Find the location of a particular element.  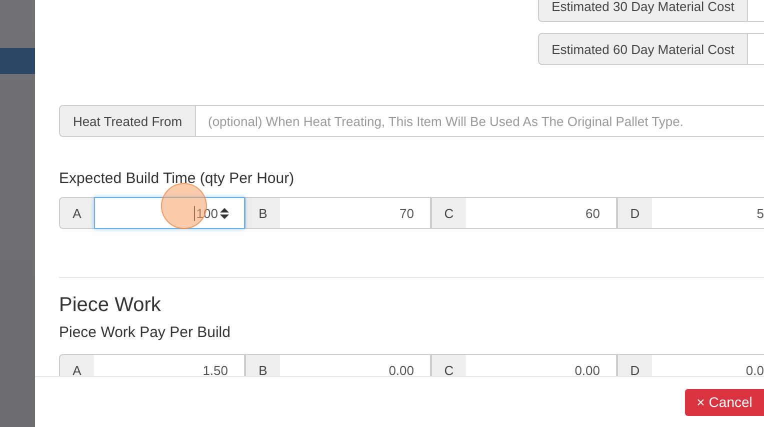

number-field: 5 is located at coordinates (708, 213).